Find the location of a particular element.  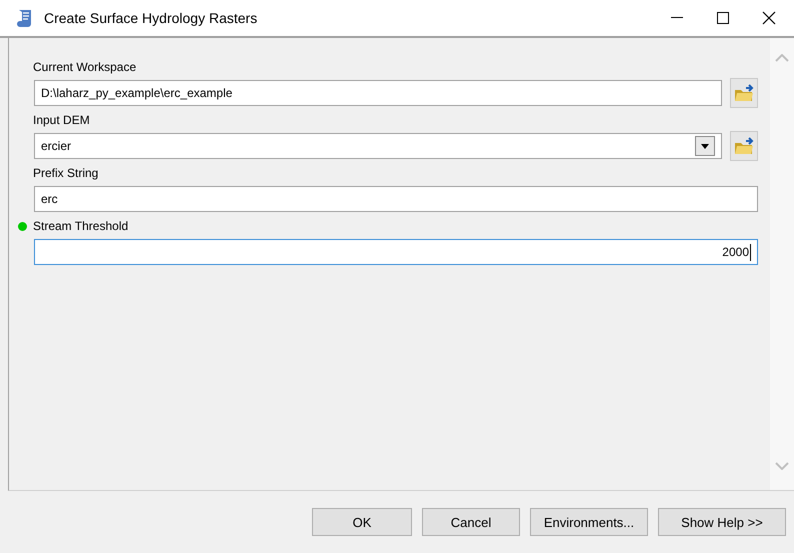

field-label: Stream Threshold is located at coordinates (80, 226).